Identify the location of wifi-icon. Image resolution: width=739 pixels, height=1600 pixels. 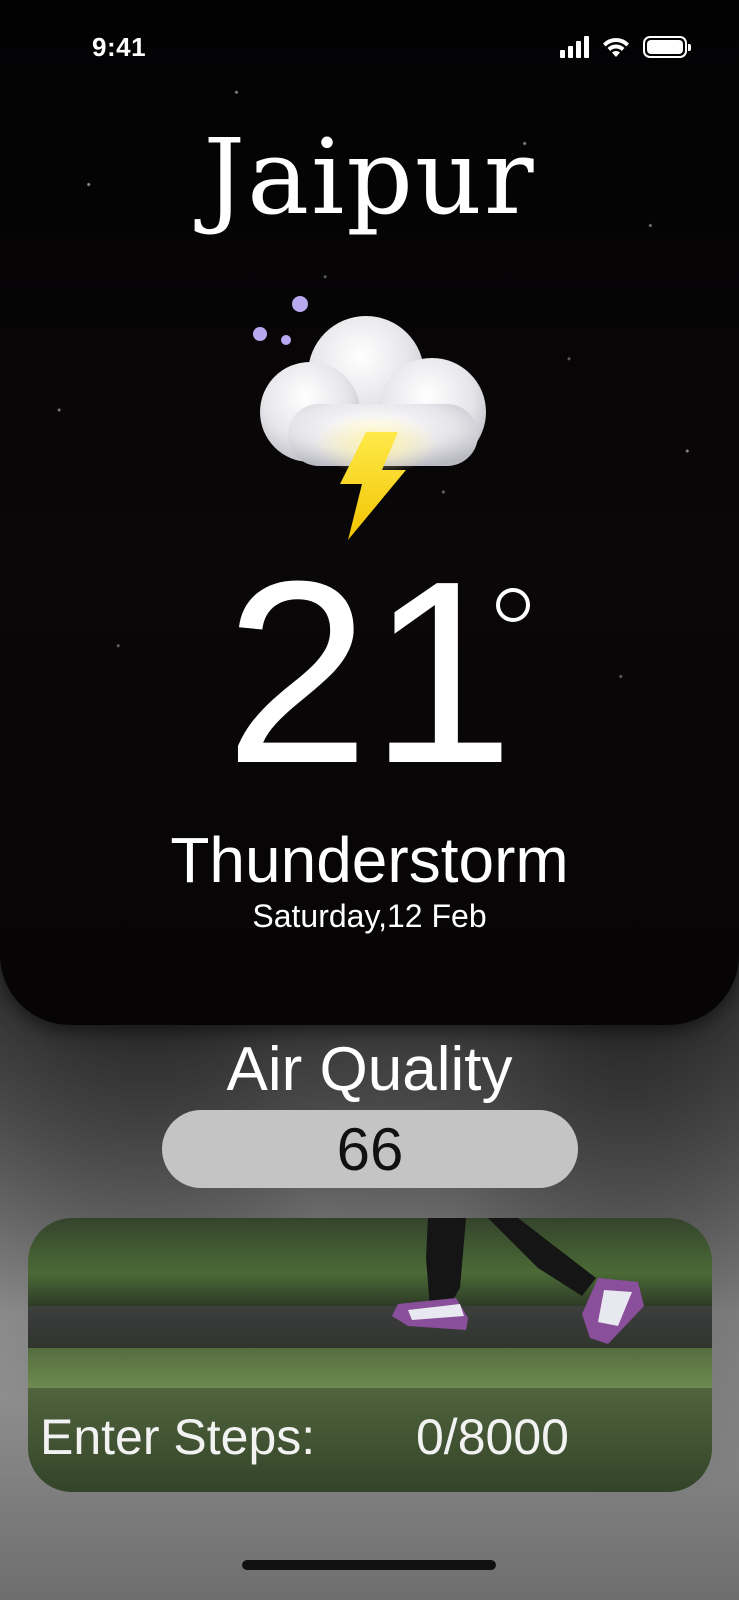
(616, 47).